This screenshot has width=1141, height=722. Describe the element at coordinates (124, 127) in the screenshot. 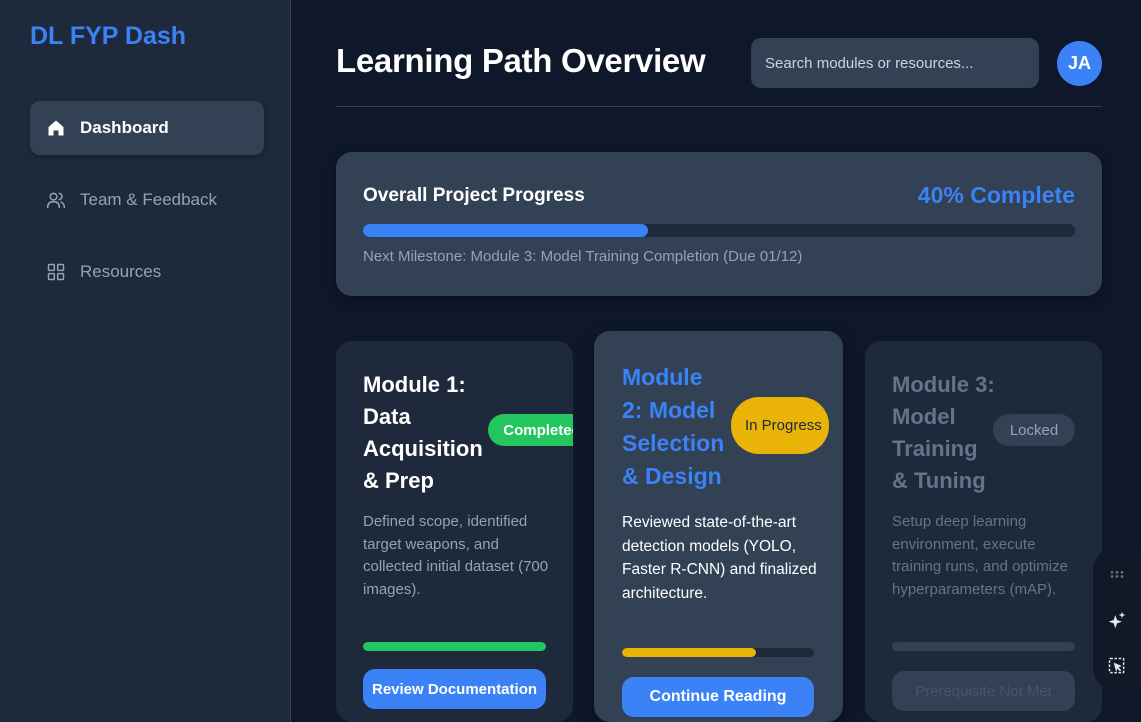

I see `sidebar-item-label: Dashboard` at that location.